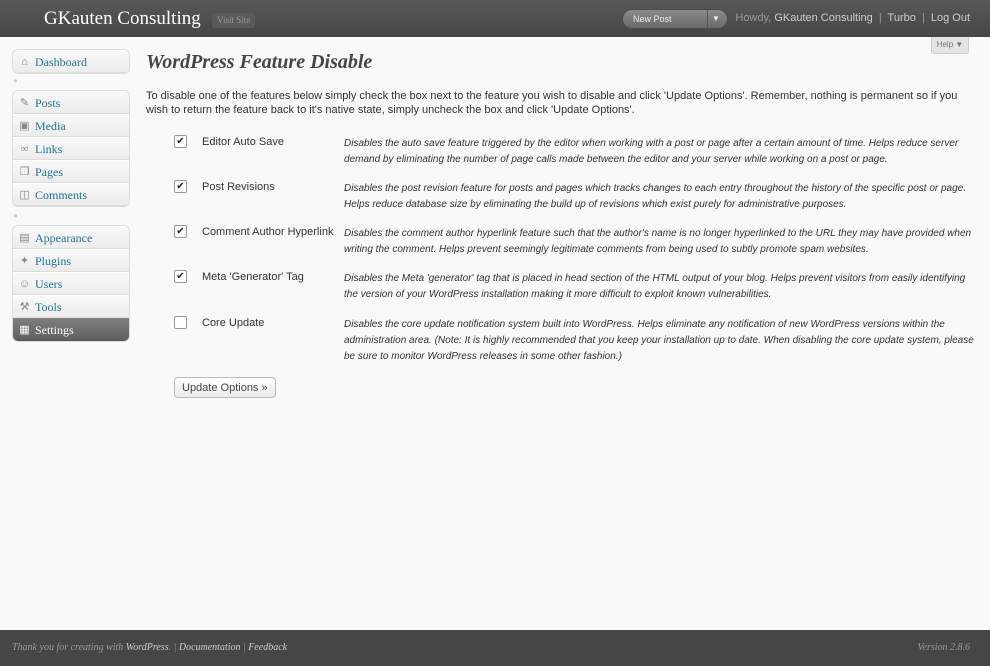 The width and height of the screenshot is (990, 666). What do you see at coordinates (267, 647) in the screenshot?
I see `feedback-link: Feedback` at bounding box center [267, 647].